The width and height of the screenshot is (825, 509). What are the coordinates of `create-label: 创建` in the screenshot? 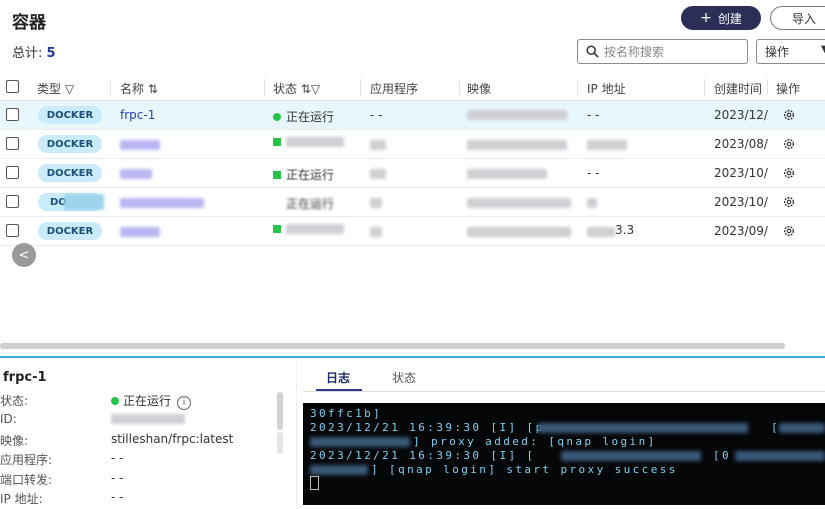 It's located at (729, 18).